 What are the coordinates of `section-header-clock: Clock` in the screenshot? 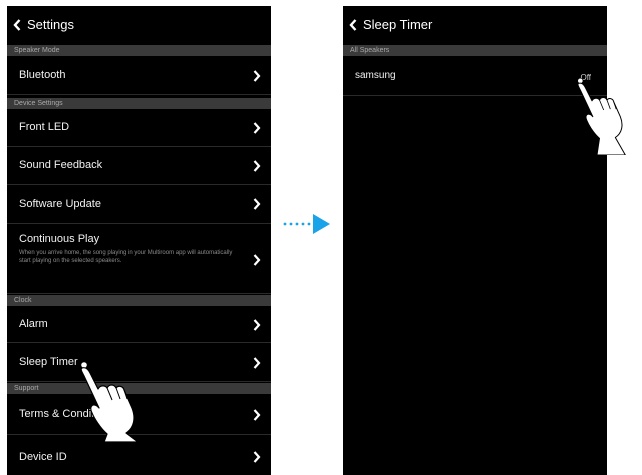 It's located at (139, 300).